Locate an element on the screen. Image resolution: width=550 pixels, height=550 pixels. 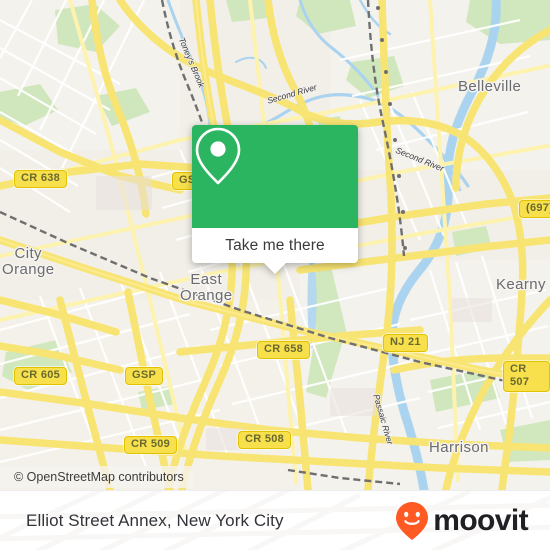
callout-pointer-tail is located at coordinates (275, 268).